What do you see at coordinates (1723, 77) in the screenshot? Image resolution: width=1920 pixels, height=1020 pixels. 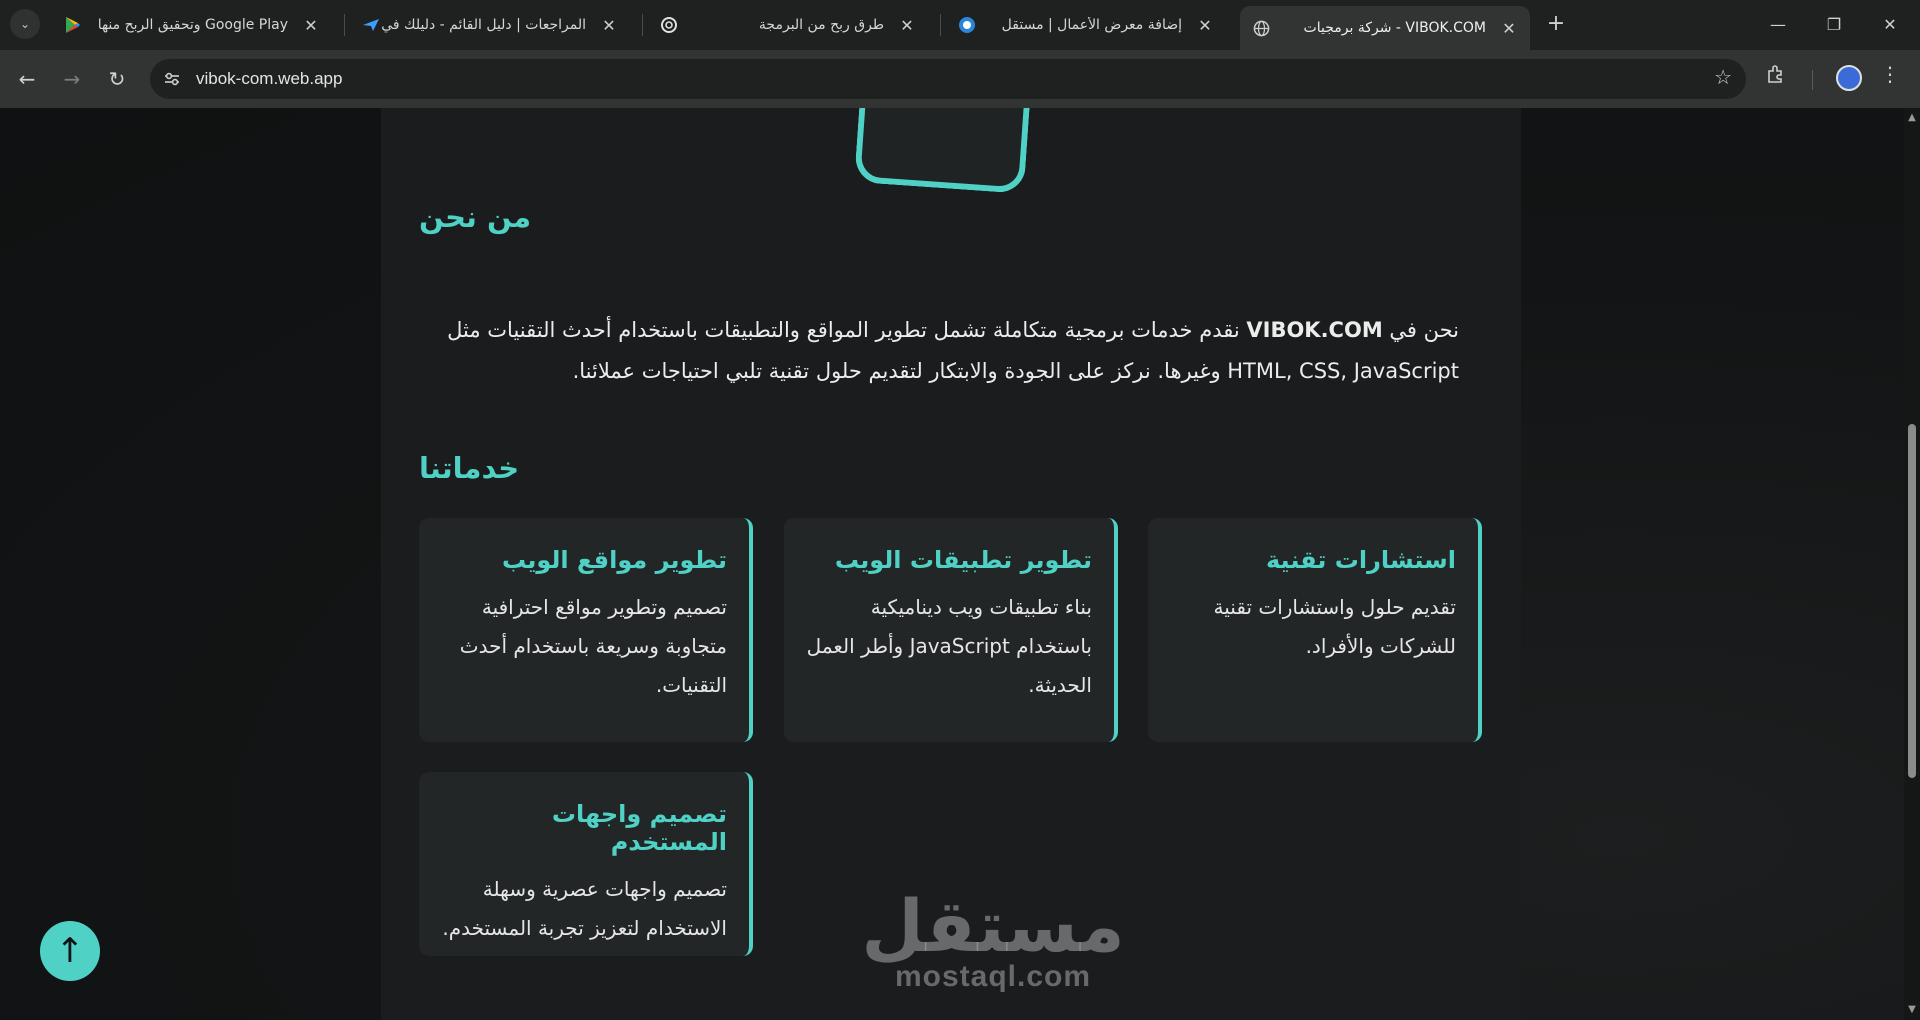 I see `bookmark-star-icon: ☆` at bounding box center [1723, 77].